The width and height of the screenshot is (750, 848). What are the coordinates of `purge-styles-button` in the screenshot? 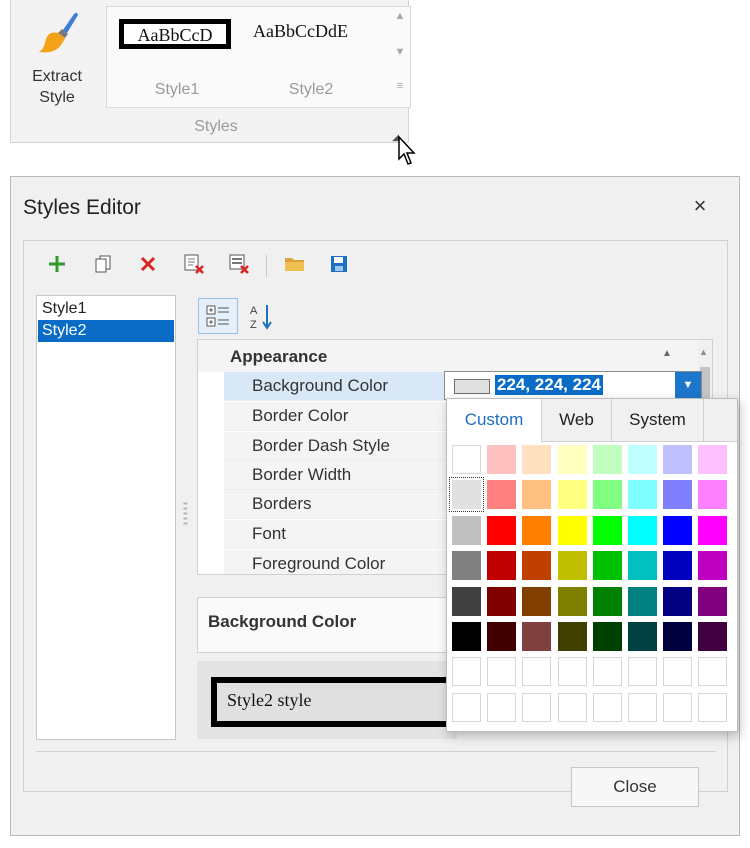 It's located at (194, 264).